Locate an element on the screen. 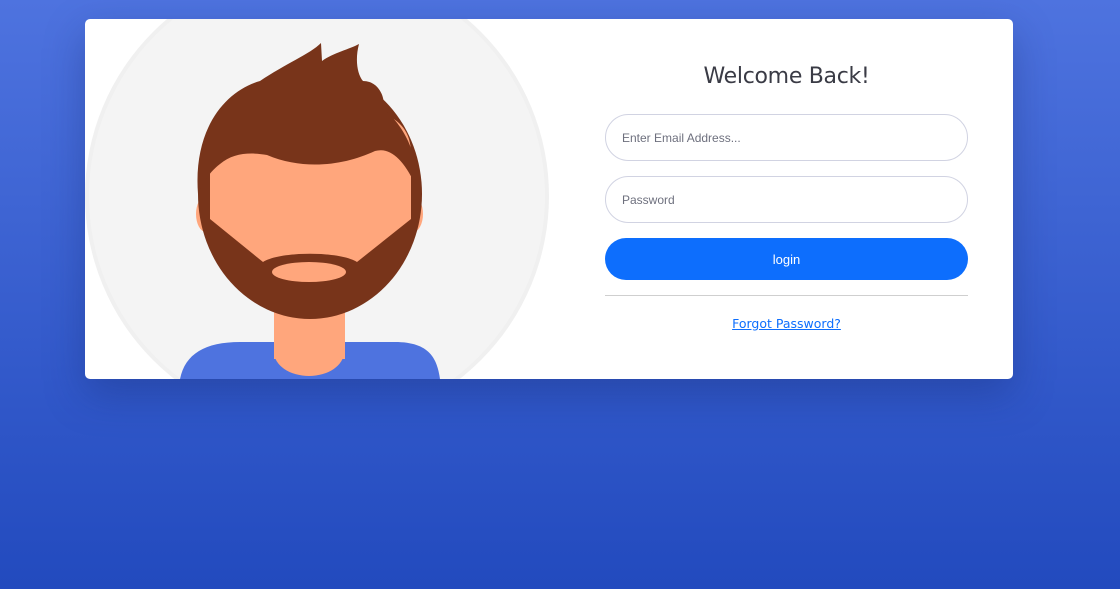  login-button: login is located at coordinates (786, 259).